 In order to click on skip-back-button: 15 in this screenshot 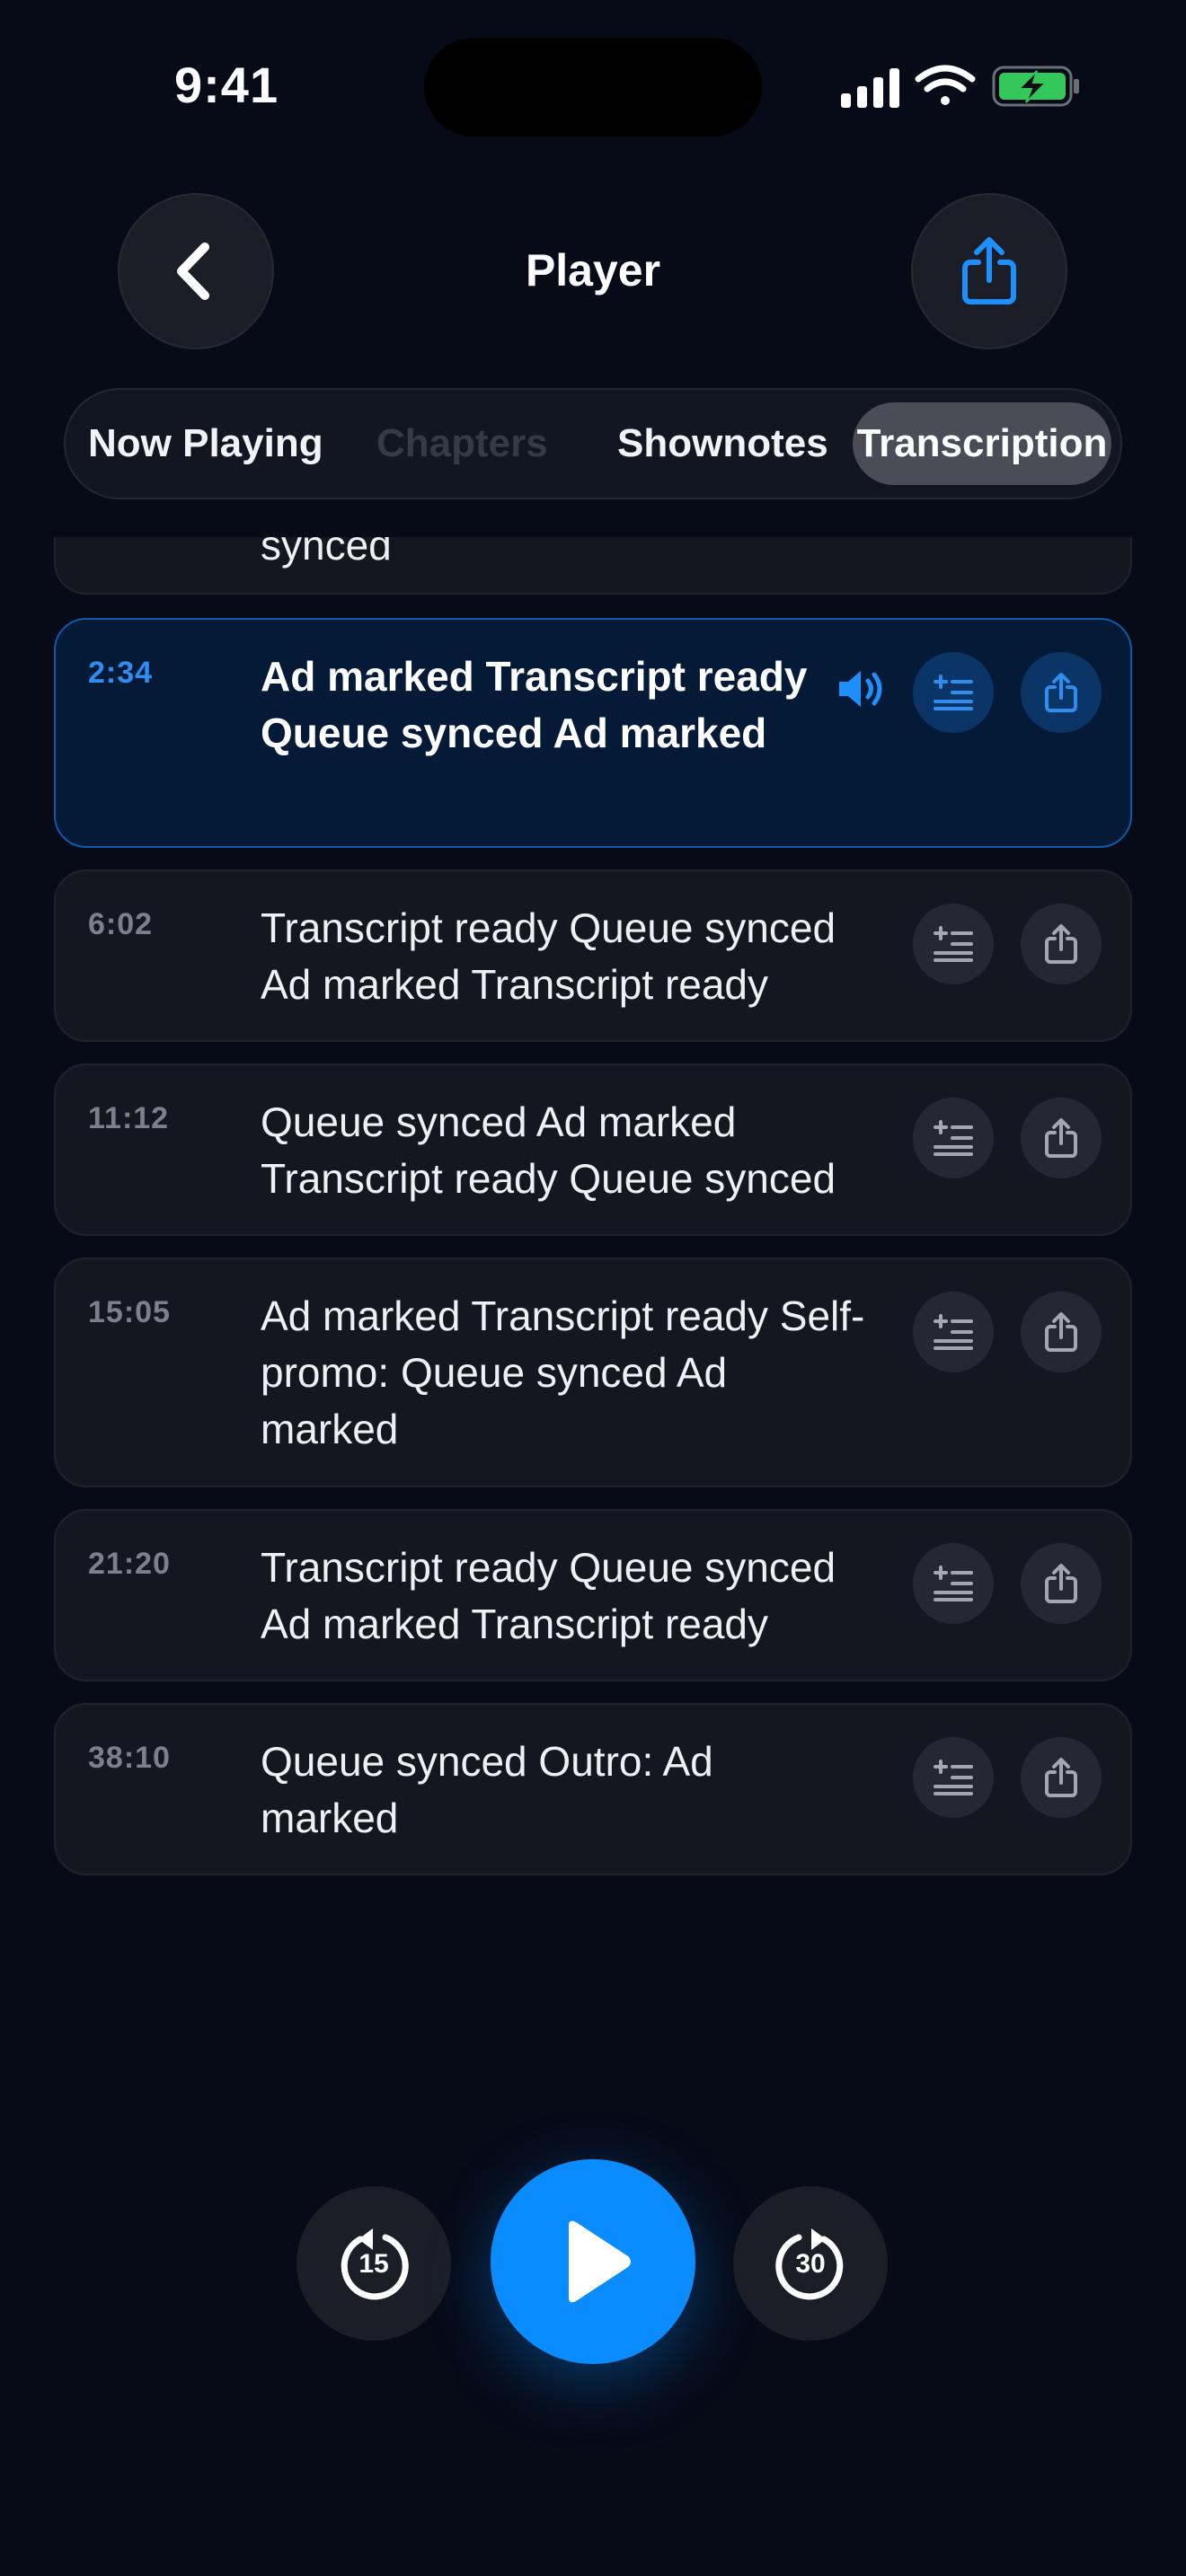, I will do `click(373, 2263)`.